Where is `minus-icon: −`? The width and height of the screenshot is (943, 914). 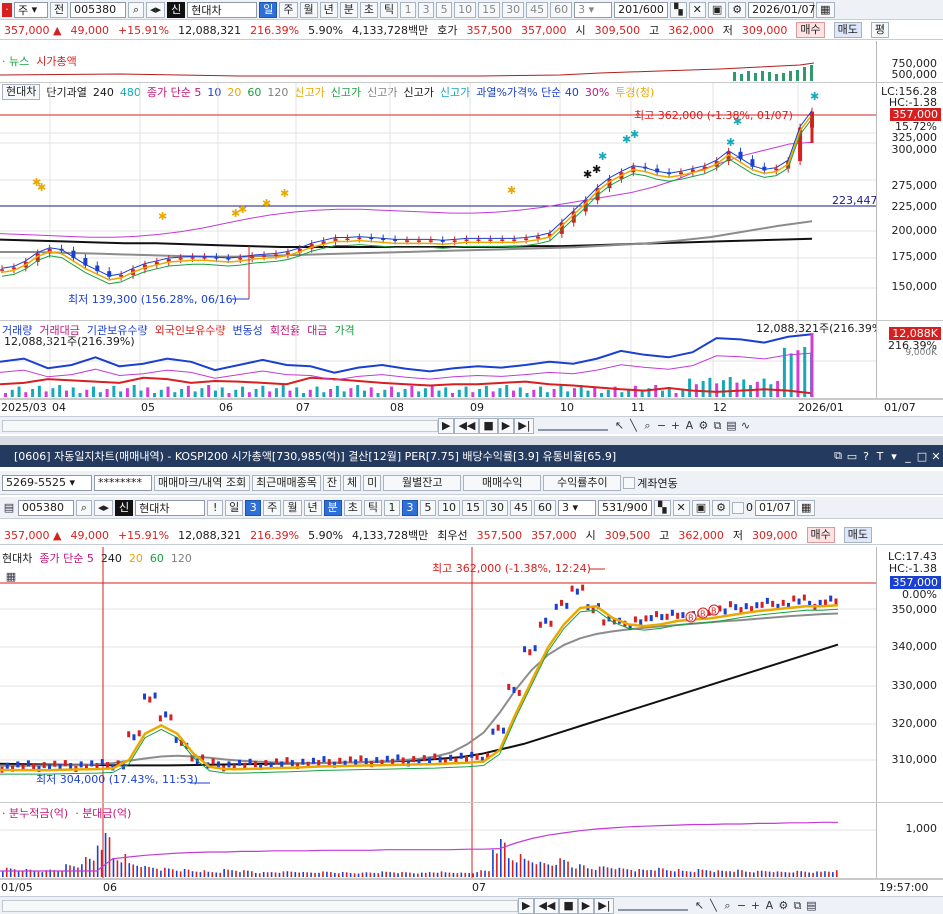 minus-icon: − is located at coordinates (661, 426).